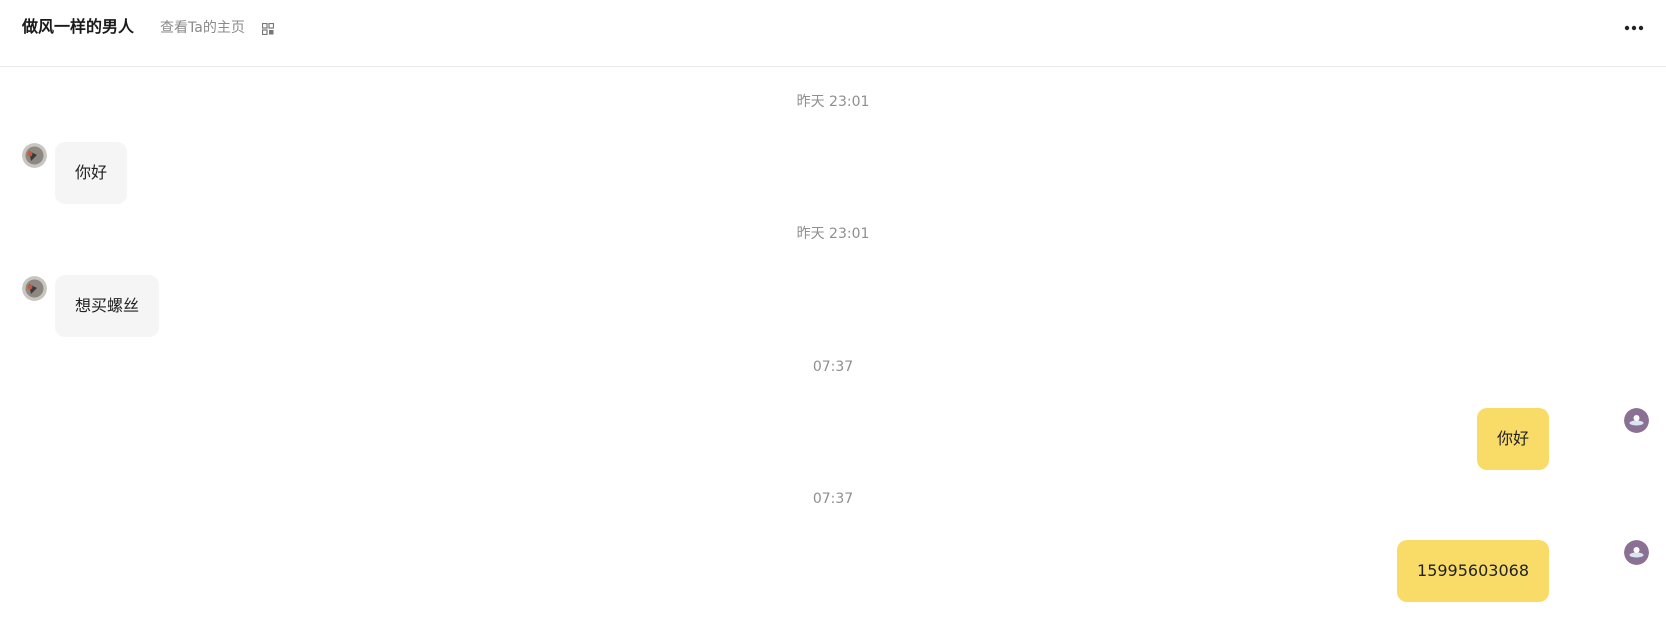  I want to click on outgoing-message-bubble: 你好, so click(1512, 439).